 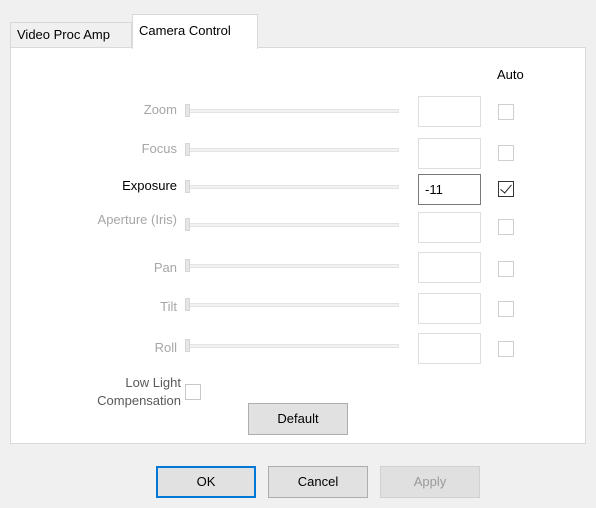 I want to click on zoom-slider, so click(x=291, y=111).